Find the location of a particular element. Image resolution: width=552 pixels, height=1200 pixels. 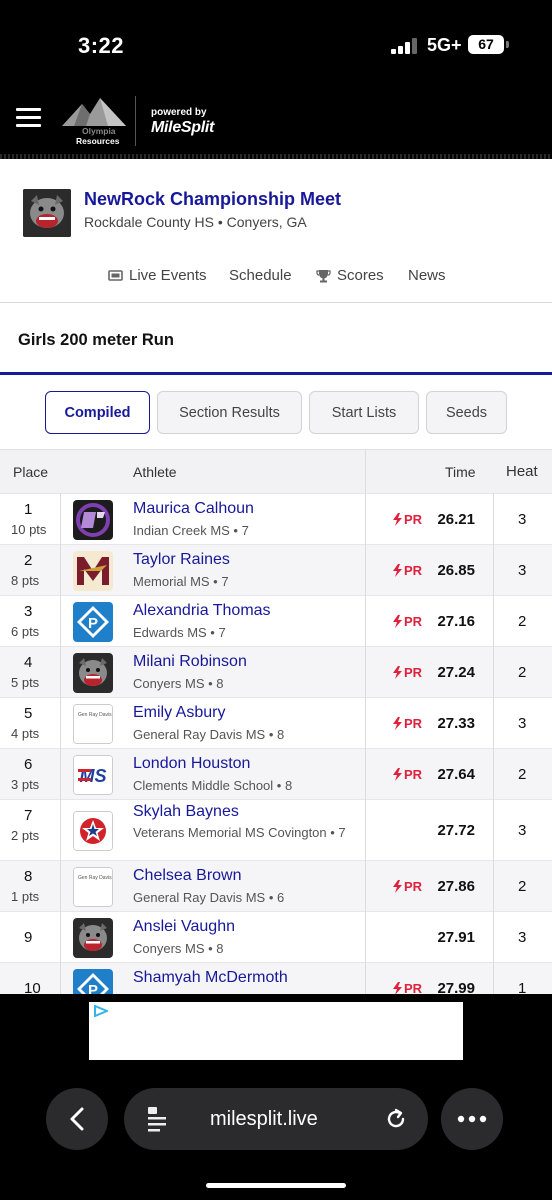

athlete-name: London Houston is located at coordinates (191, 764).